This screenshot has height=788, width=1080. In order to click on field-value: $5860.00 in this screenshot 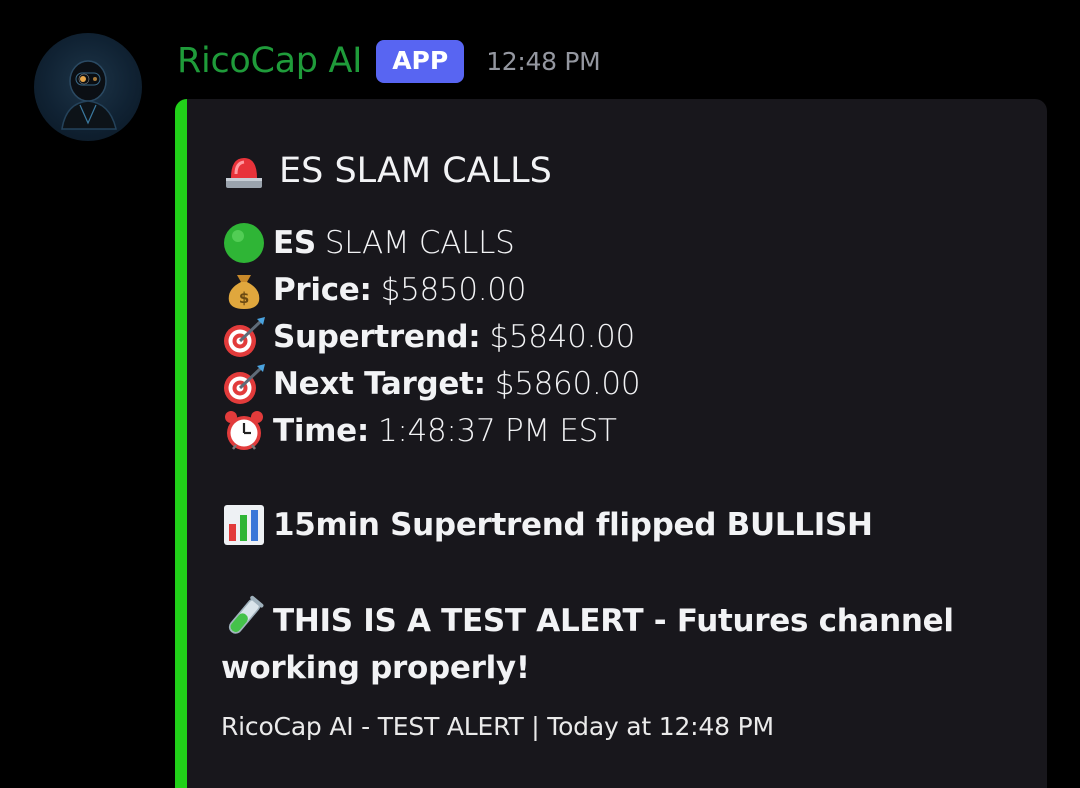, I will do `click(567, 384)`.